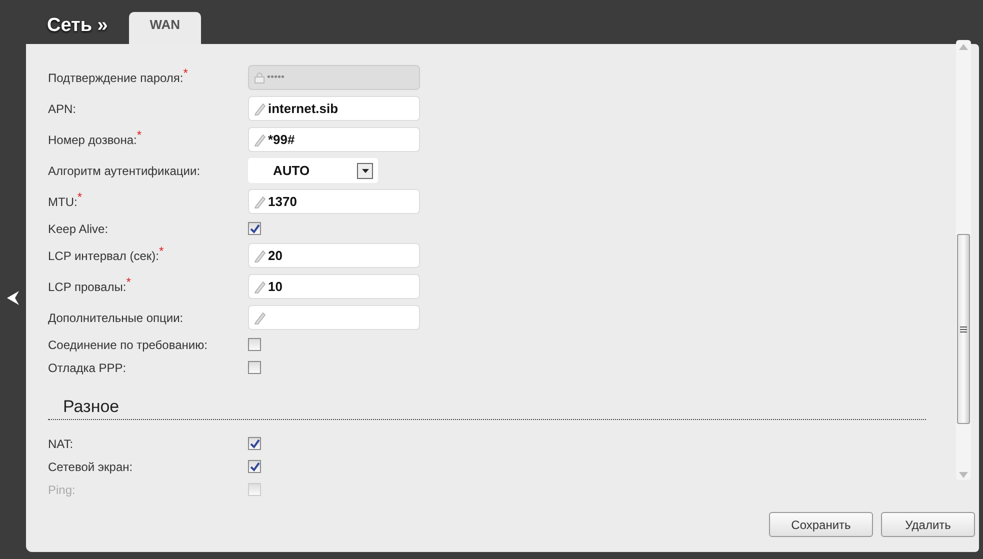 Image resolution: width=983 pixels, height=559 pixels. I want to click on input-field: *99#, so click(334, 139).